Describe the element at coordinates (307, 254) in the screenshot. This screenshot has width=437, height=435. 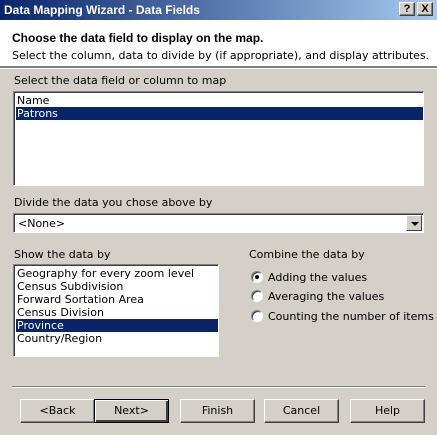
I see `combine-by-label: Combine the data by` at that location.